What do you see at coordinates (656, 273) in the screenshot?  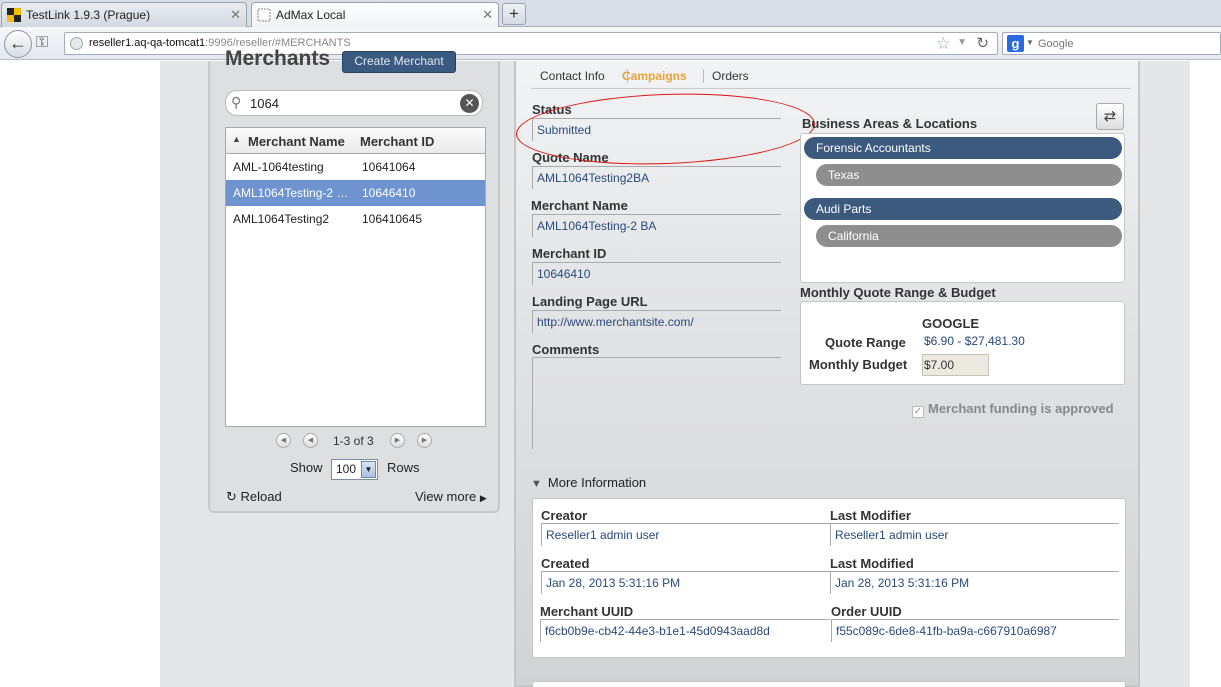 I see `merchant-id-value: 10646410` at bounding box center [656, 273].